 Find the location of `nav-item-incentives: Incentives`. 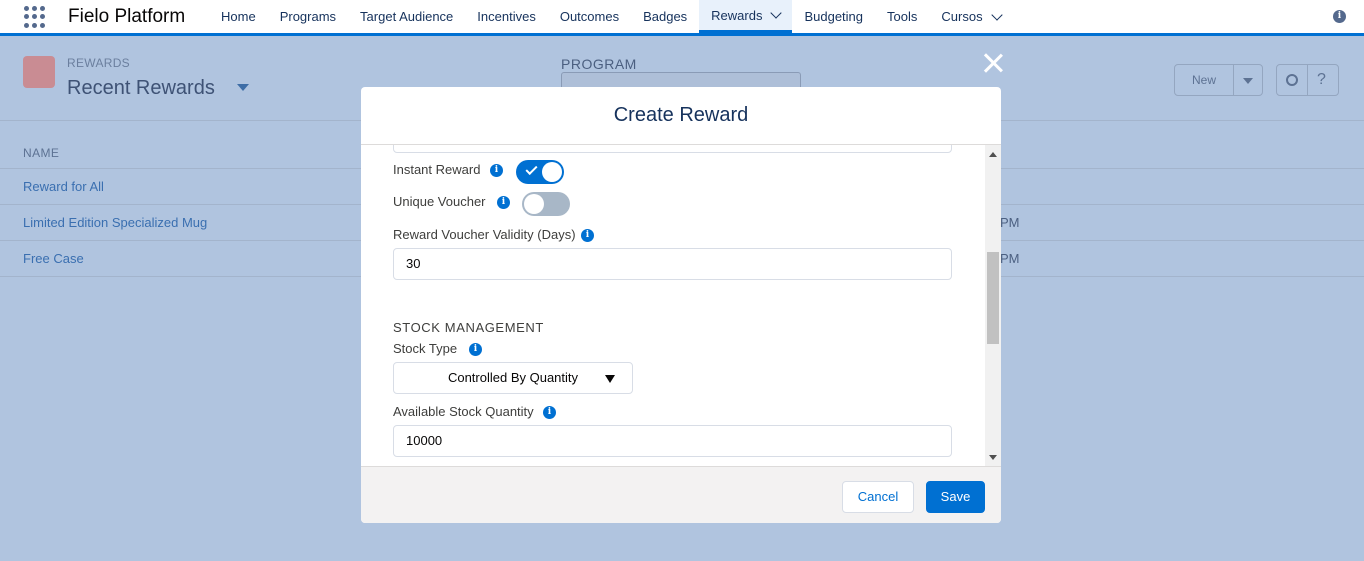

nav-item-incentives: Incentives is located at coordinates (506, 16).